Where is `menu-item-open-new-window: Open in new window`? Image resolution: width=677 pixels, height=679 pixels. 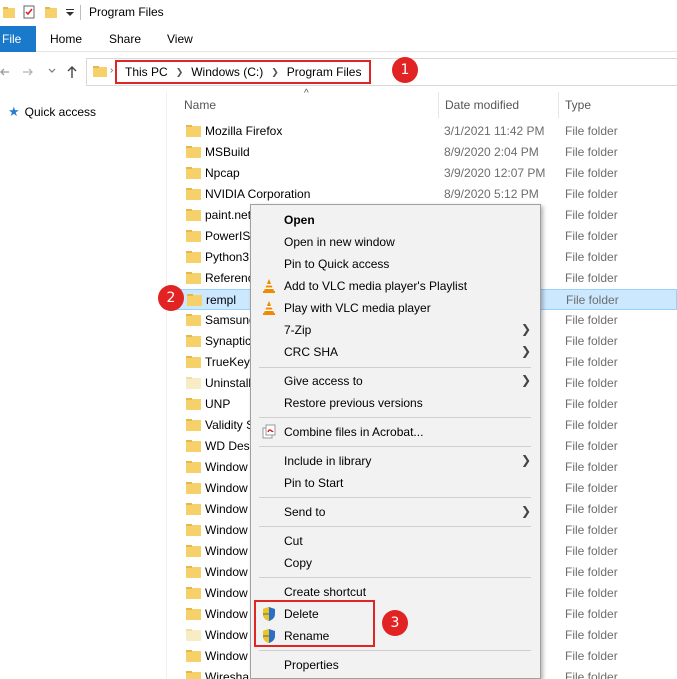 menu-item-open-new-window: Open in new window is located at coordinates (395, 242).